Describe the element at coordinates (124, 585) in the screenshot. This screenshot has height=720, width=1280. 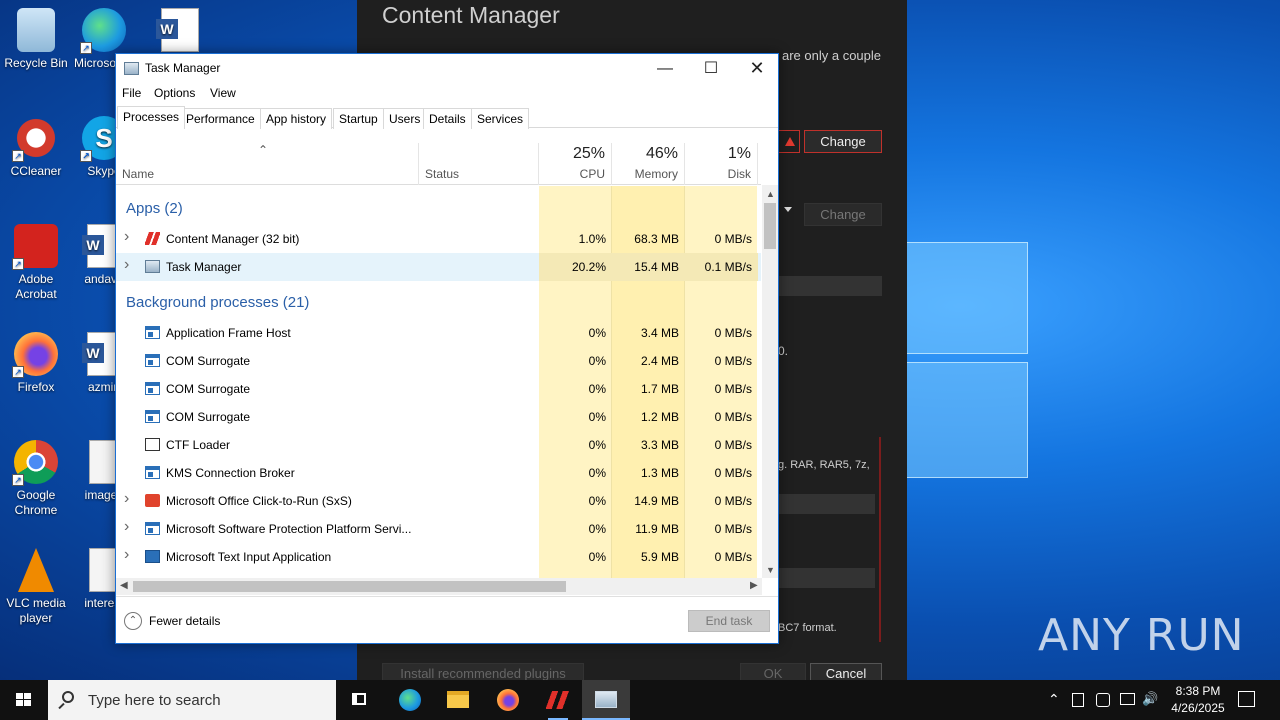
I see `scroll-left-icon: ◀` at that location.